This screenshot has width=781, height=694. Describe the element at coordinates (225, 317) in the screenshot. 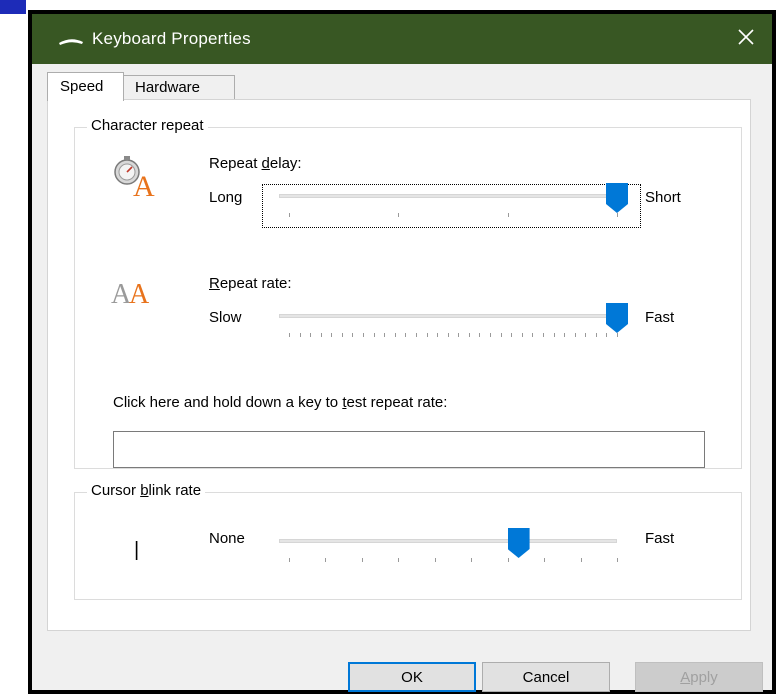

I see `repeat-rate-min-label: Slow` at that location.